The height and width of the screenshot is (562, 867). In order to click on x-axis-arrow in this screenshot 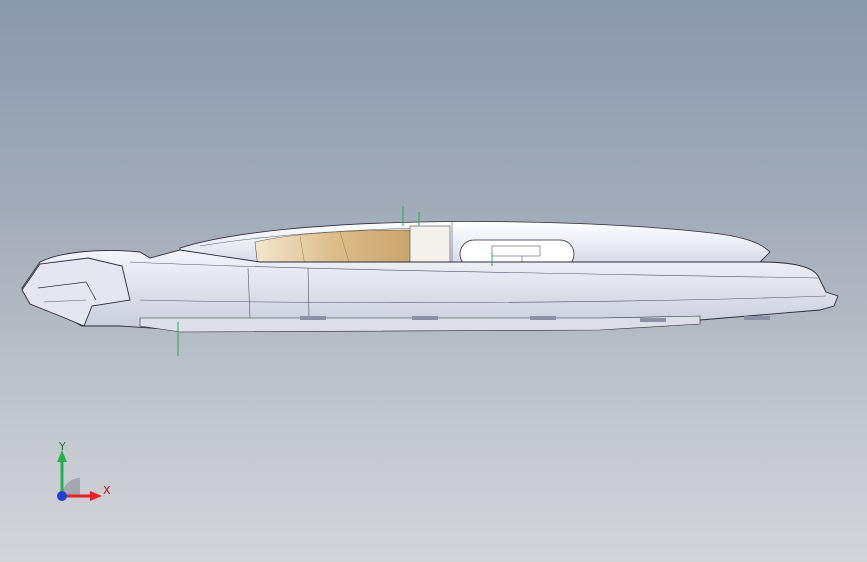, I will do `click(96, 496)`.